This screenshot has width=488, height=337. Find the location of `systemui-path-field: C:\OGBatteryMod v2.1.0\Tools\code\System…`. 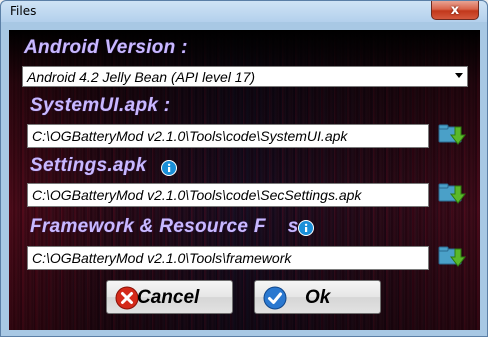

systemui-path-field: C:\OGBatteryMod v2.1.0\Tools\code\System… is located at coordinates (228, 136).